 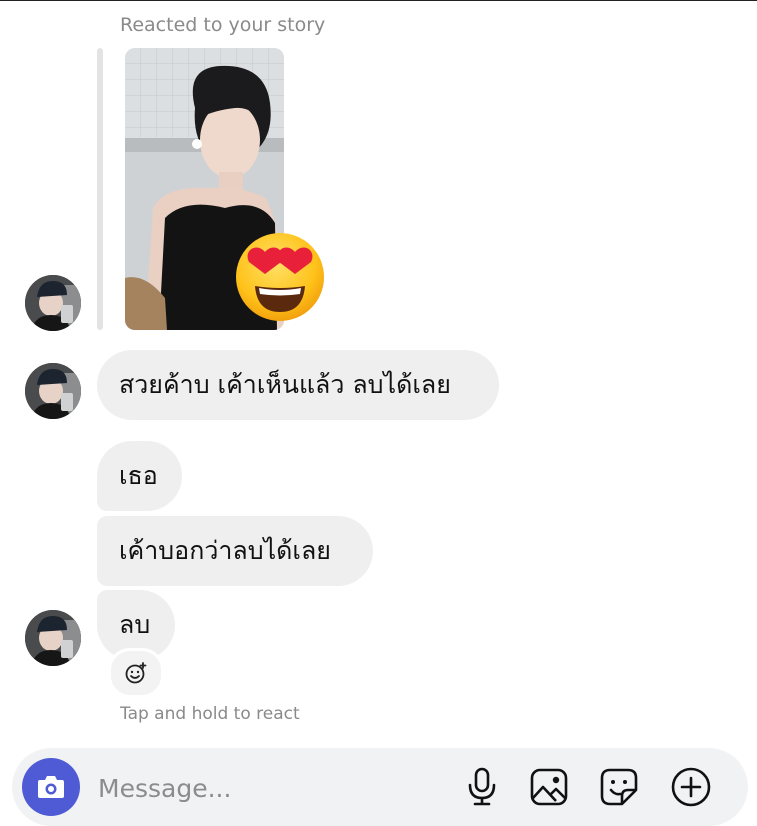 I want to click on plus-circle-icon, so click(x=691, y=787).